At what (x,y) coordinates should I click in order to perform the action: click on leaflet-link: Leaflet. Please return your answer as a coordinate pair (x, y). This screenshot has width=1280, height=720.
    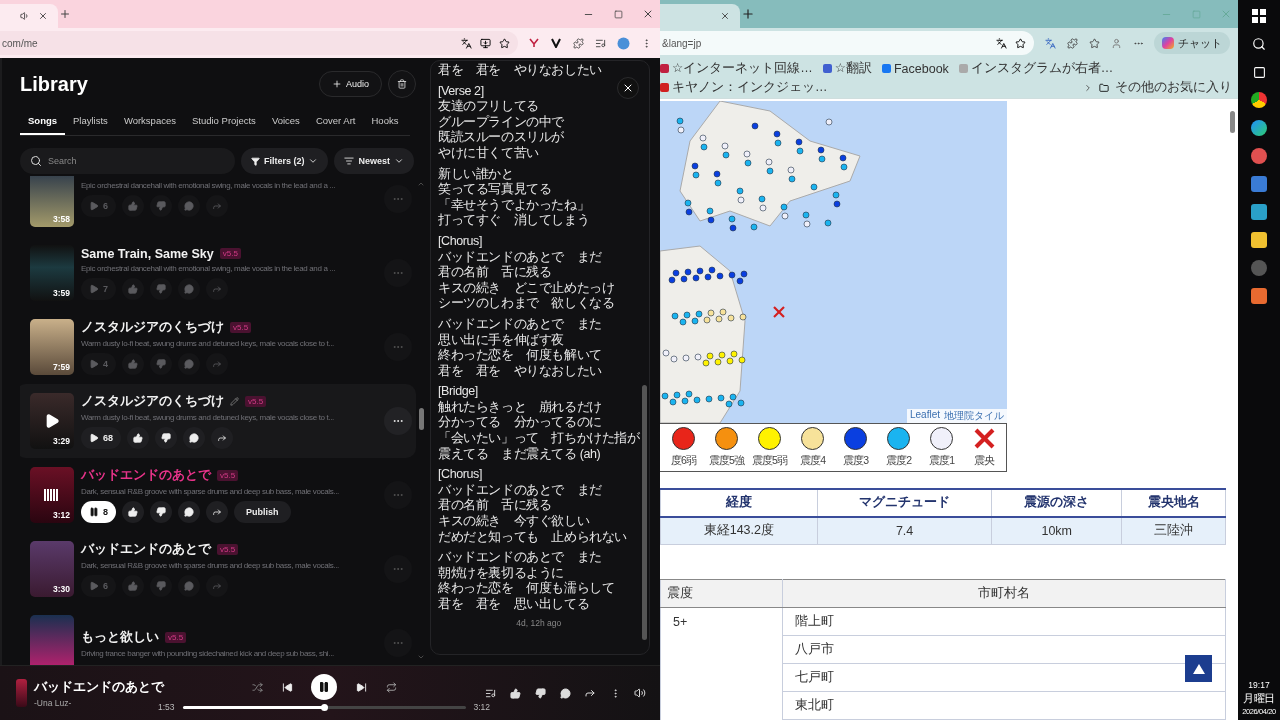
    Looking at the image, I should click on (924, 416).